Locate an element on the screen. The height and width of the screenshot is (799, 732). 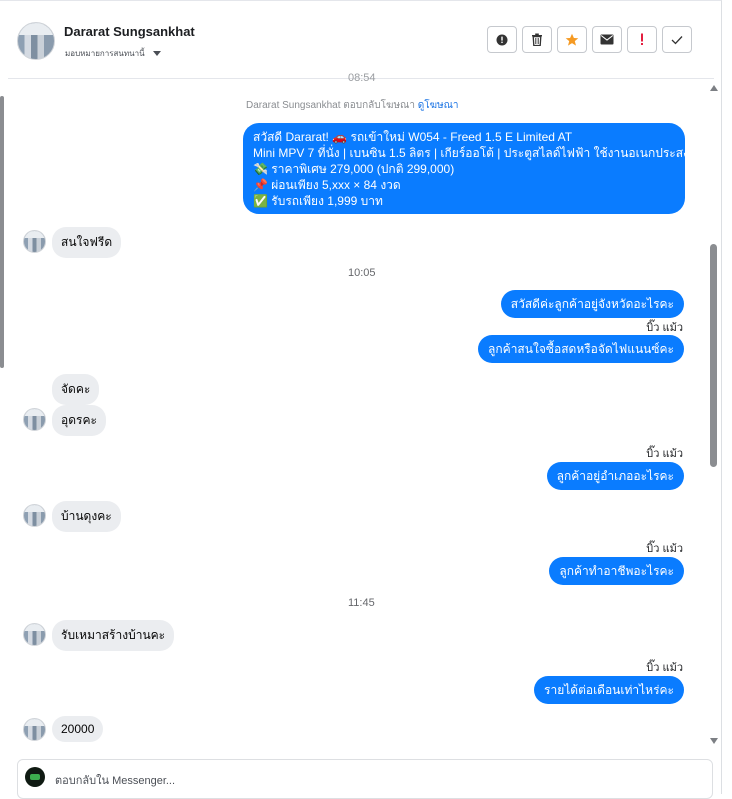
incoming-message: 20000 is located at coordinates (78, 729).